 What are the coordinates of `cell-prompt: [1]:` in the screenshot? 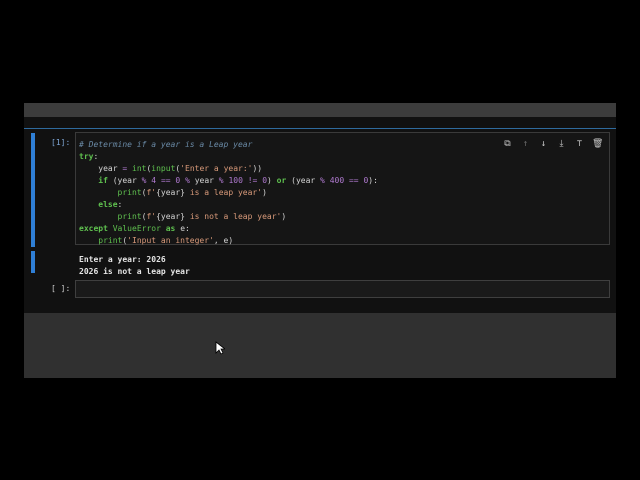 It's located at (61, 142).